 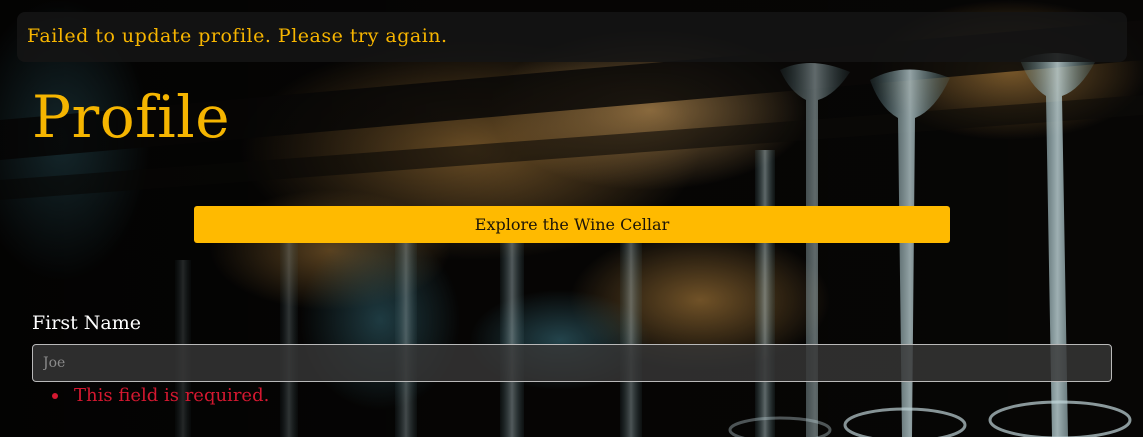 What do you see at coordinates (572, 363) in the screenshot?
I see `first-name-input` at bounding box center [572, 363].